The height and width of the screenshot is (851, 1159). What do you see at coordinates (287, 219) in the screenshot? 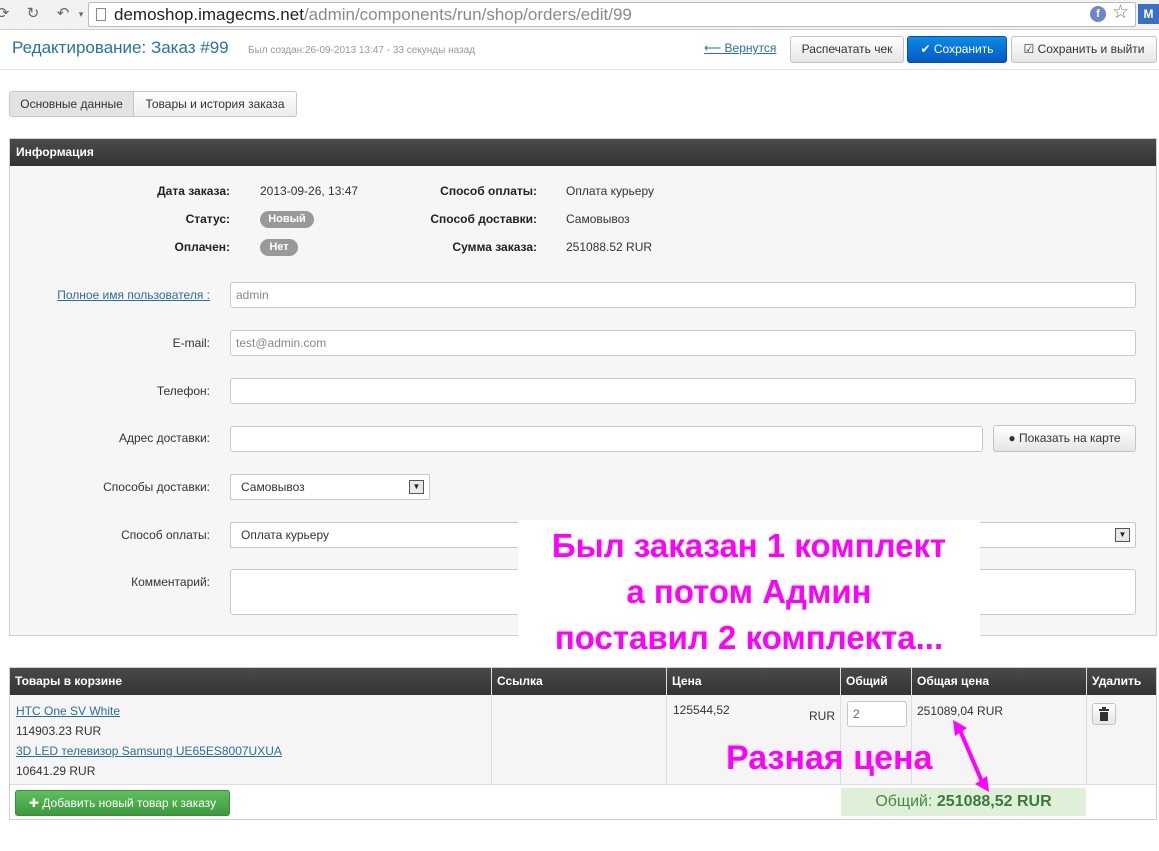
I see `status-badge: Новый` at bounding box center [287, 219].